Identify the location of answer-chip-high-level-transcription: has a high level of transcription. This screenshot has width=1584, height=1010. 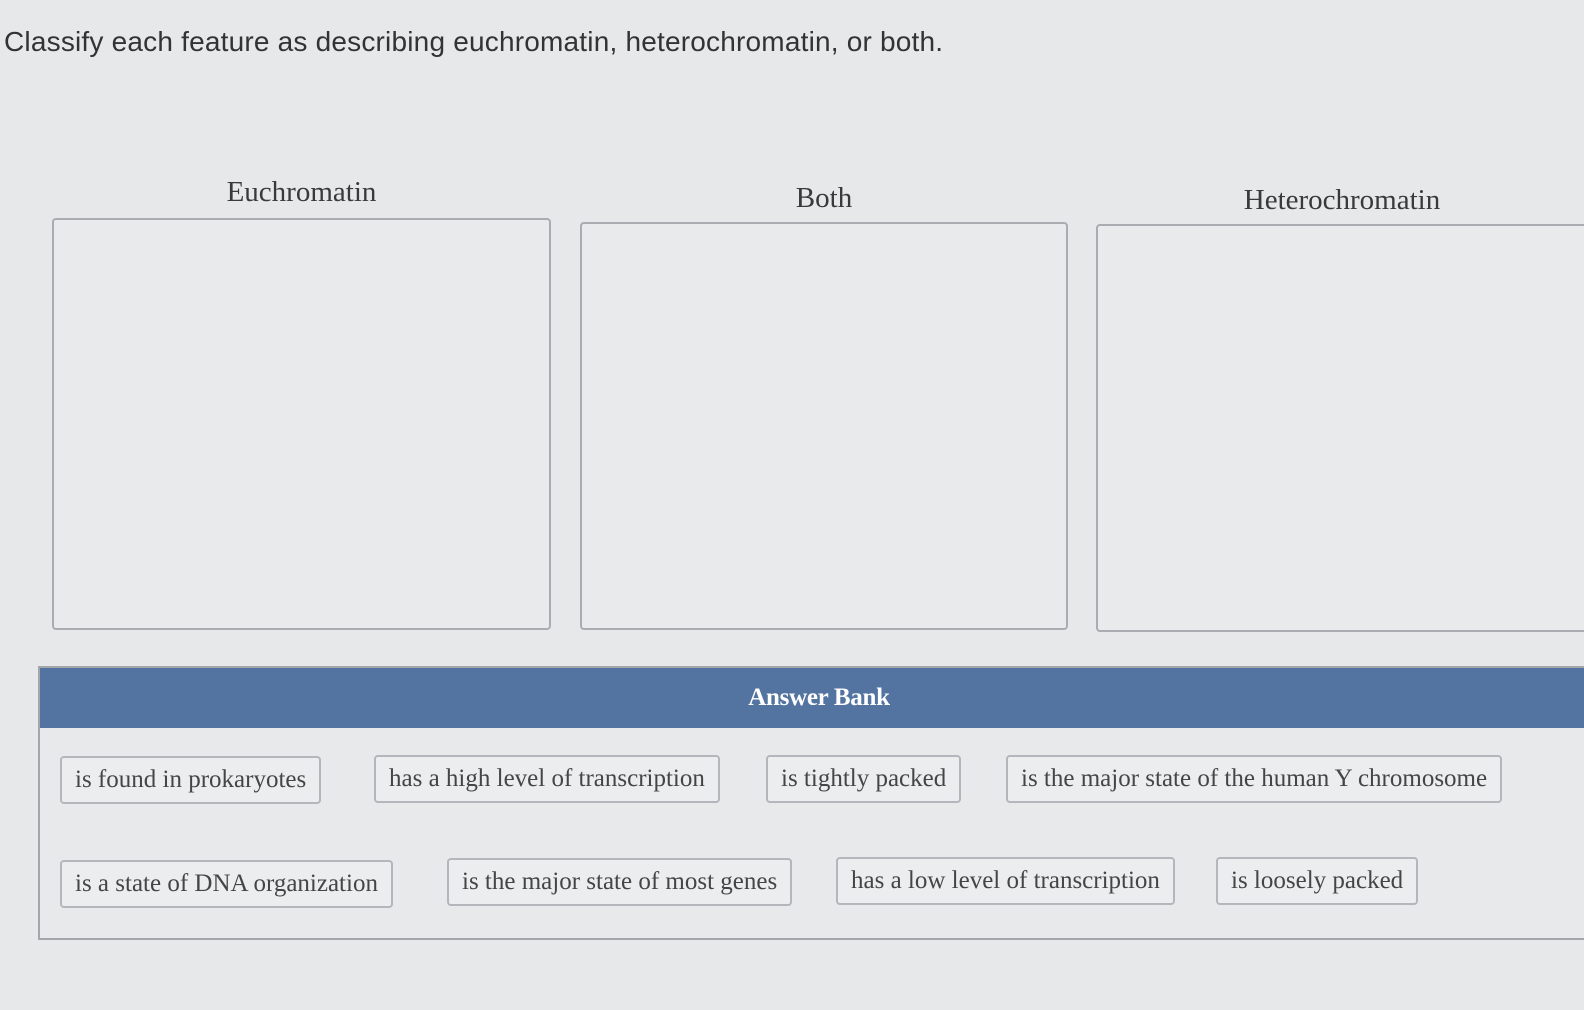
(547, 779).